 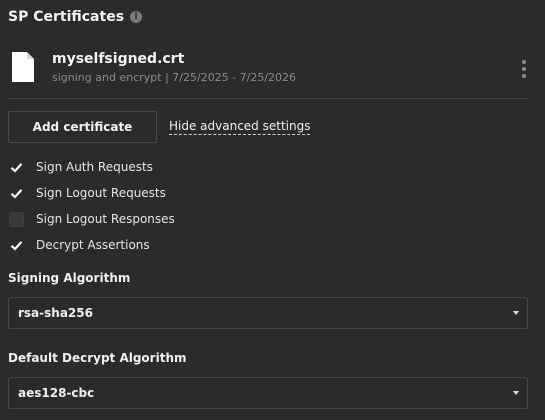 I want to click on info-icon: i, so click(x=136, y=17).